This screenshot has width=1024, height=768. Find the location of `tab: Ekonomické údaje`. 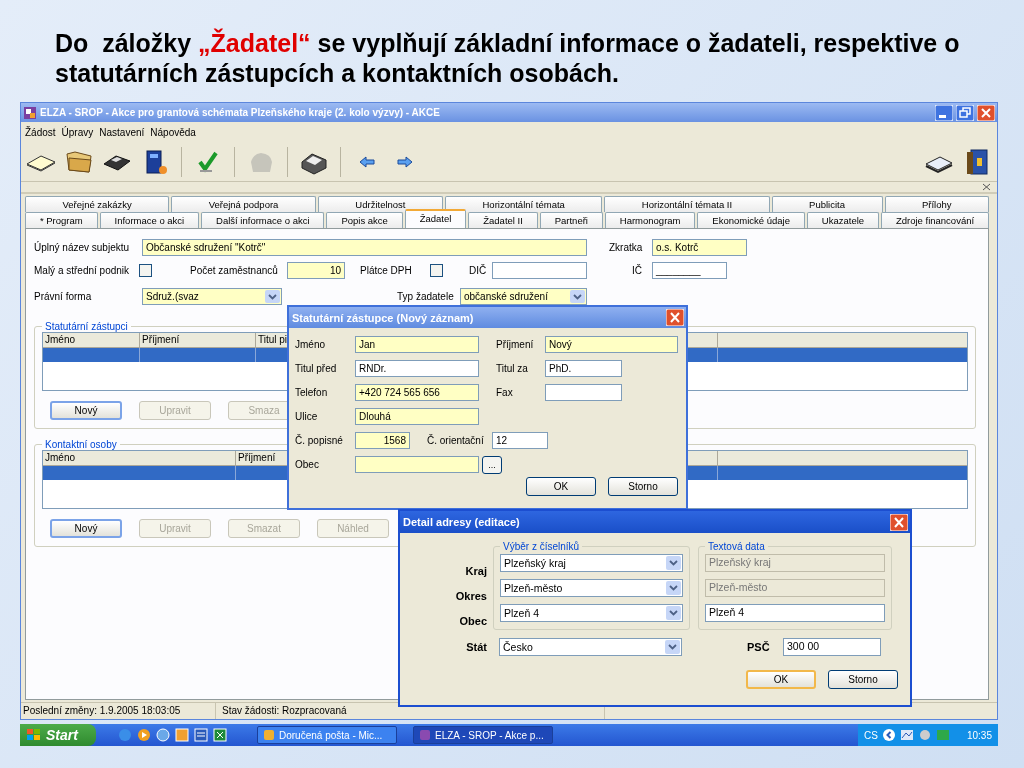

tab: Ekonomické údaje is located at coordinates (751, 220).